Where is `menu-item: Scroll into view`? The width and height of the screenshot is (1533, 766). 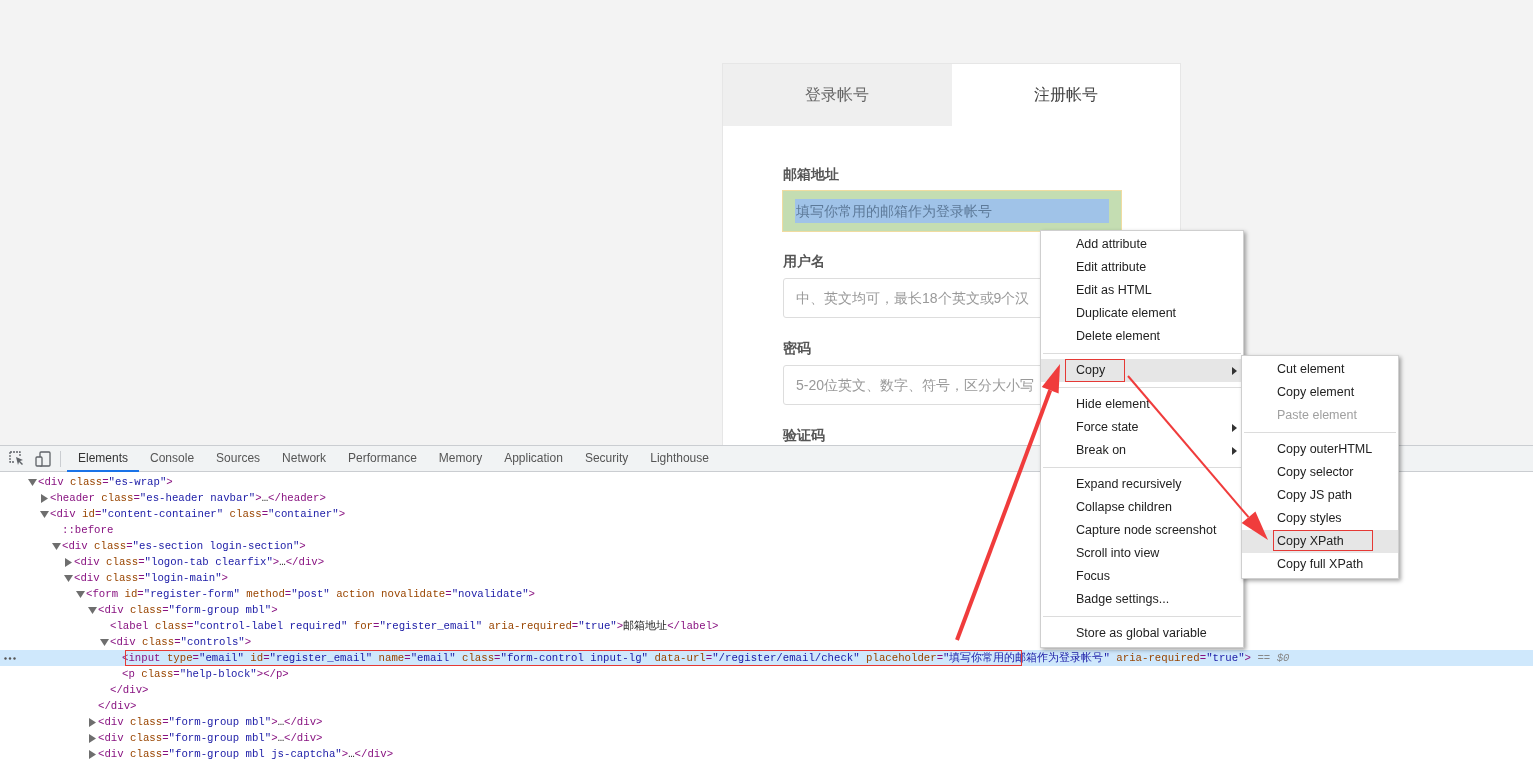
menu-item: Scroll into view is located at coordinates (1142, 553).